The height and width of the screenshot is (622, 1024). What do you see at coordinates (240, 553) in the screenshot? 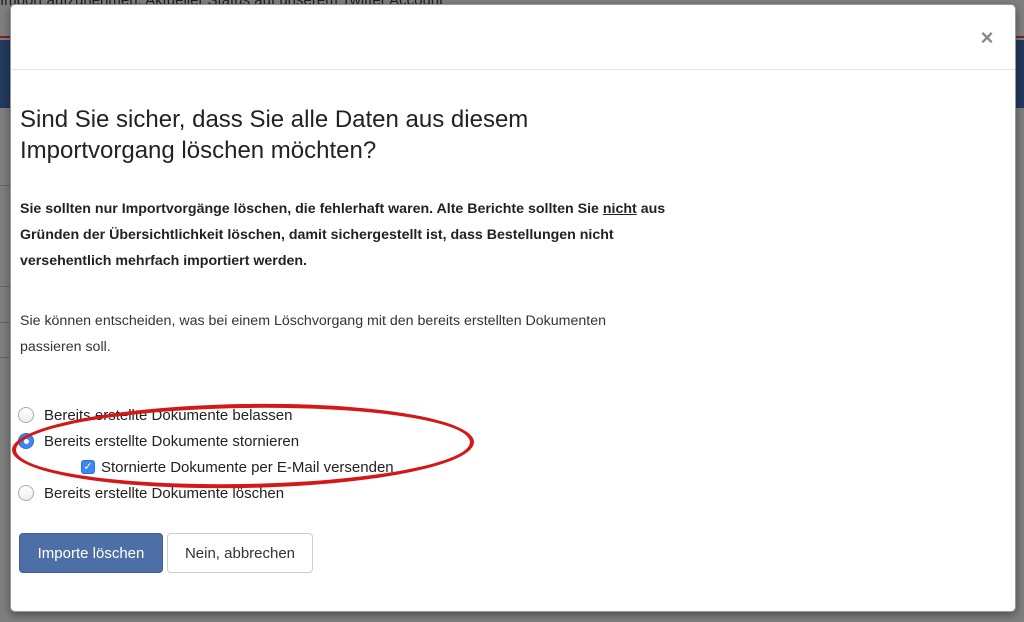
I see `cancel-button: Nein, abbrechen` at bounding box center [240, 553].